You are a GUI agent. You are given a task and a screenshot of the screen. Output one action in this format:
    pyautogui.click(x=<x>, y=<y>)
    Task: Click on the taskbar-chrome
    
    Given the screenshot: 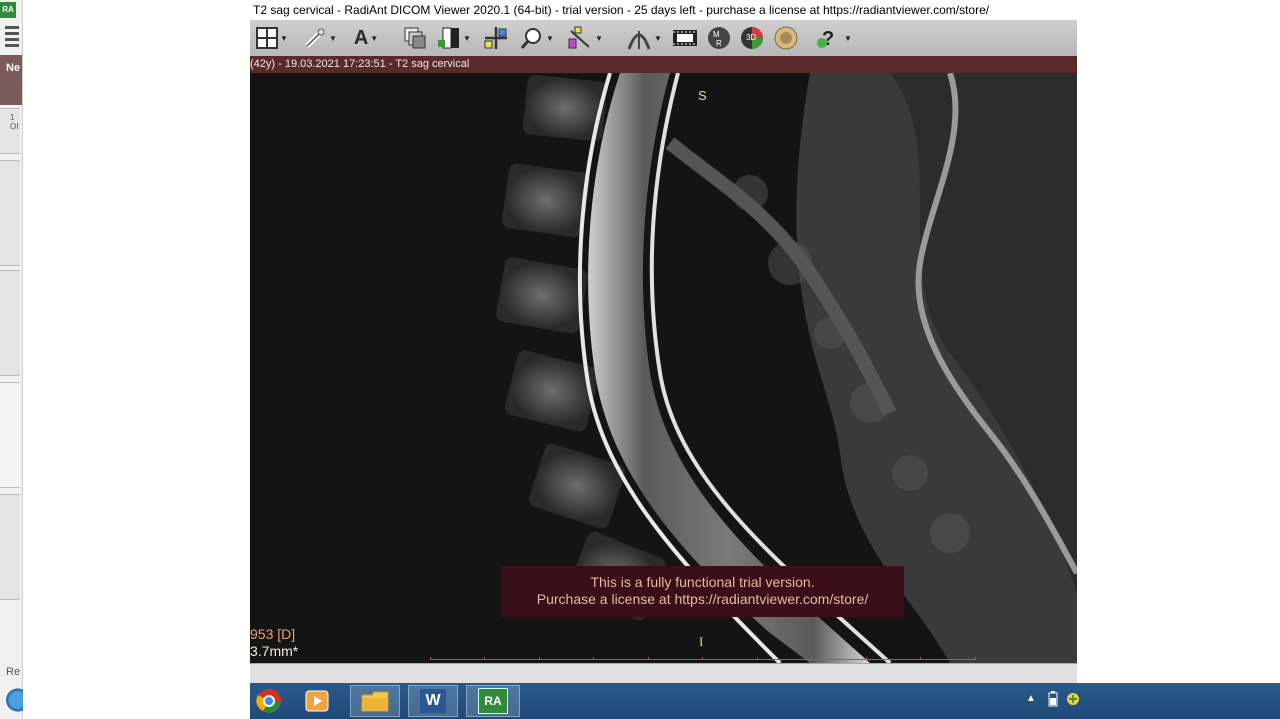 What is the action you would take?
    pyautogui.click(x=269, y=701)
    